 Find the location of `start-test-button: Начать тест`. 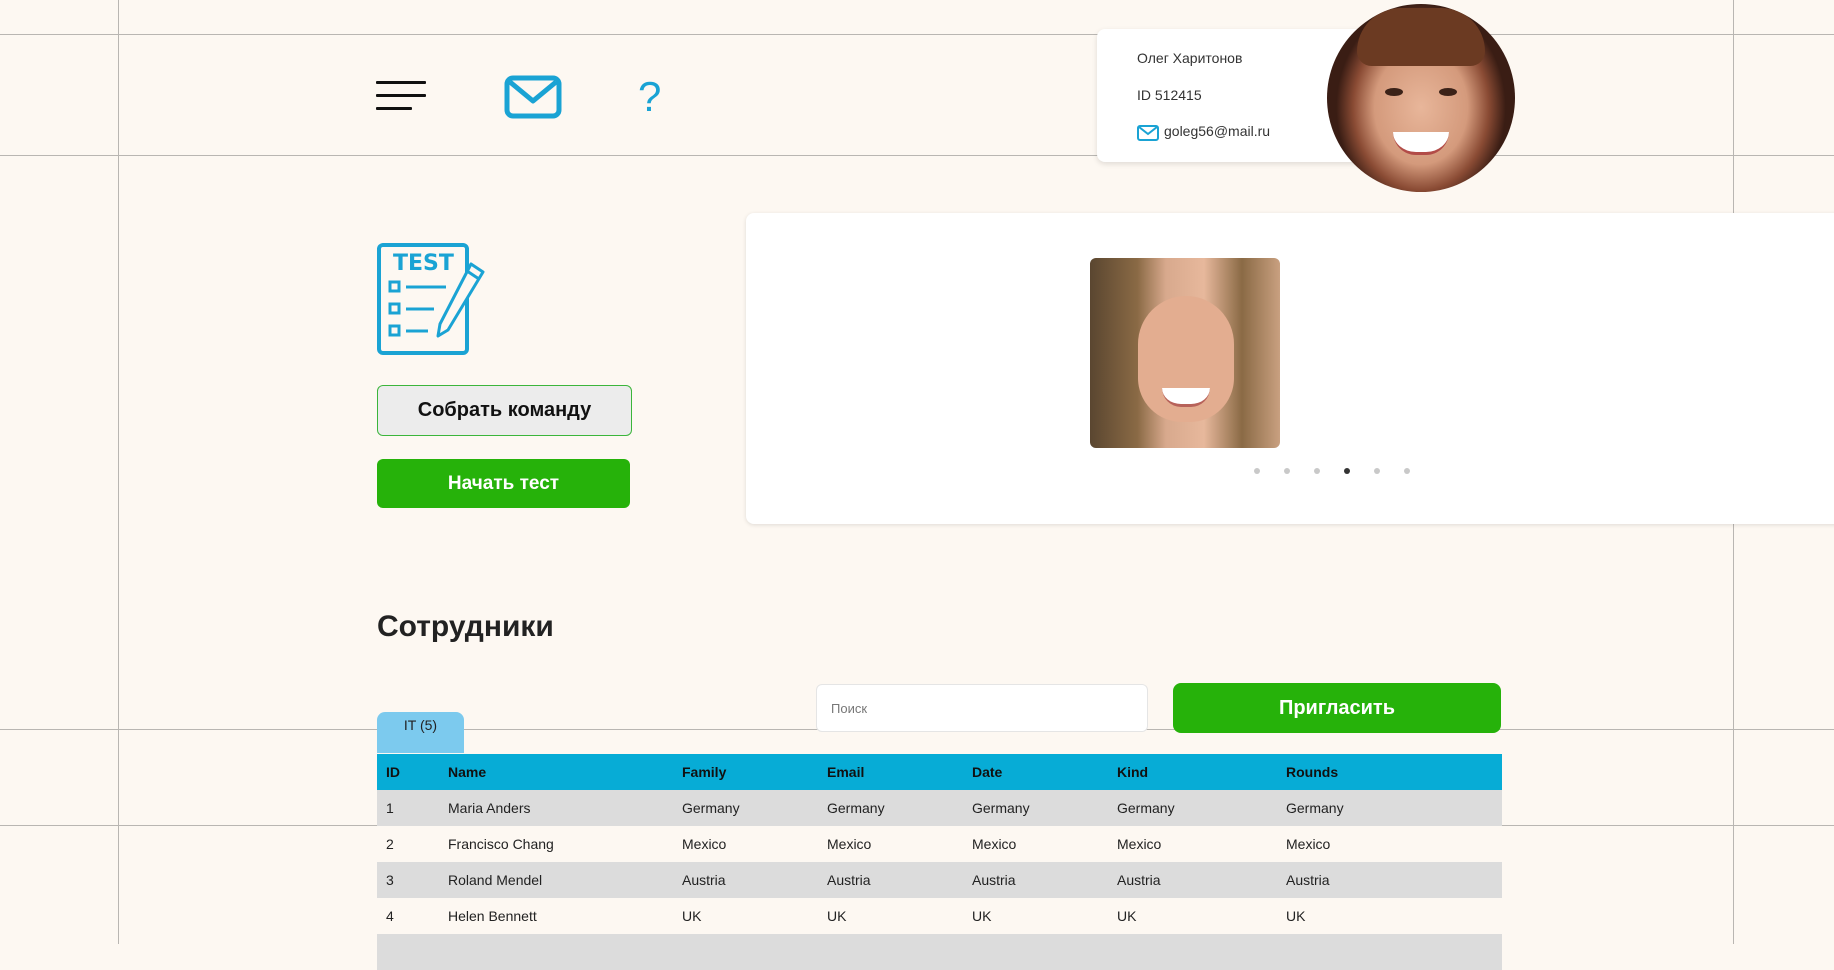

start-test-button: Начать тест is located at coordinates (503, 483).